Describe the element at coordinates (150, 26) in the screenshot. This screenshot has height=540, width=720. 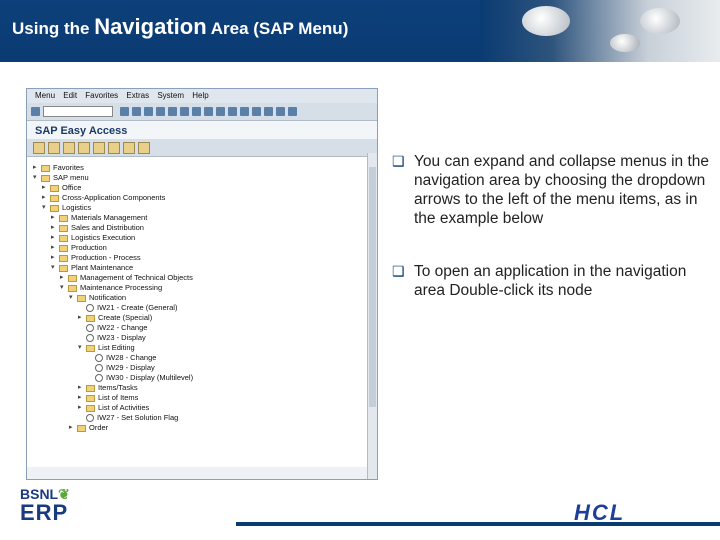
I see `title-big: Navigation` at that location.